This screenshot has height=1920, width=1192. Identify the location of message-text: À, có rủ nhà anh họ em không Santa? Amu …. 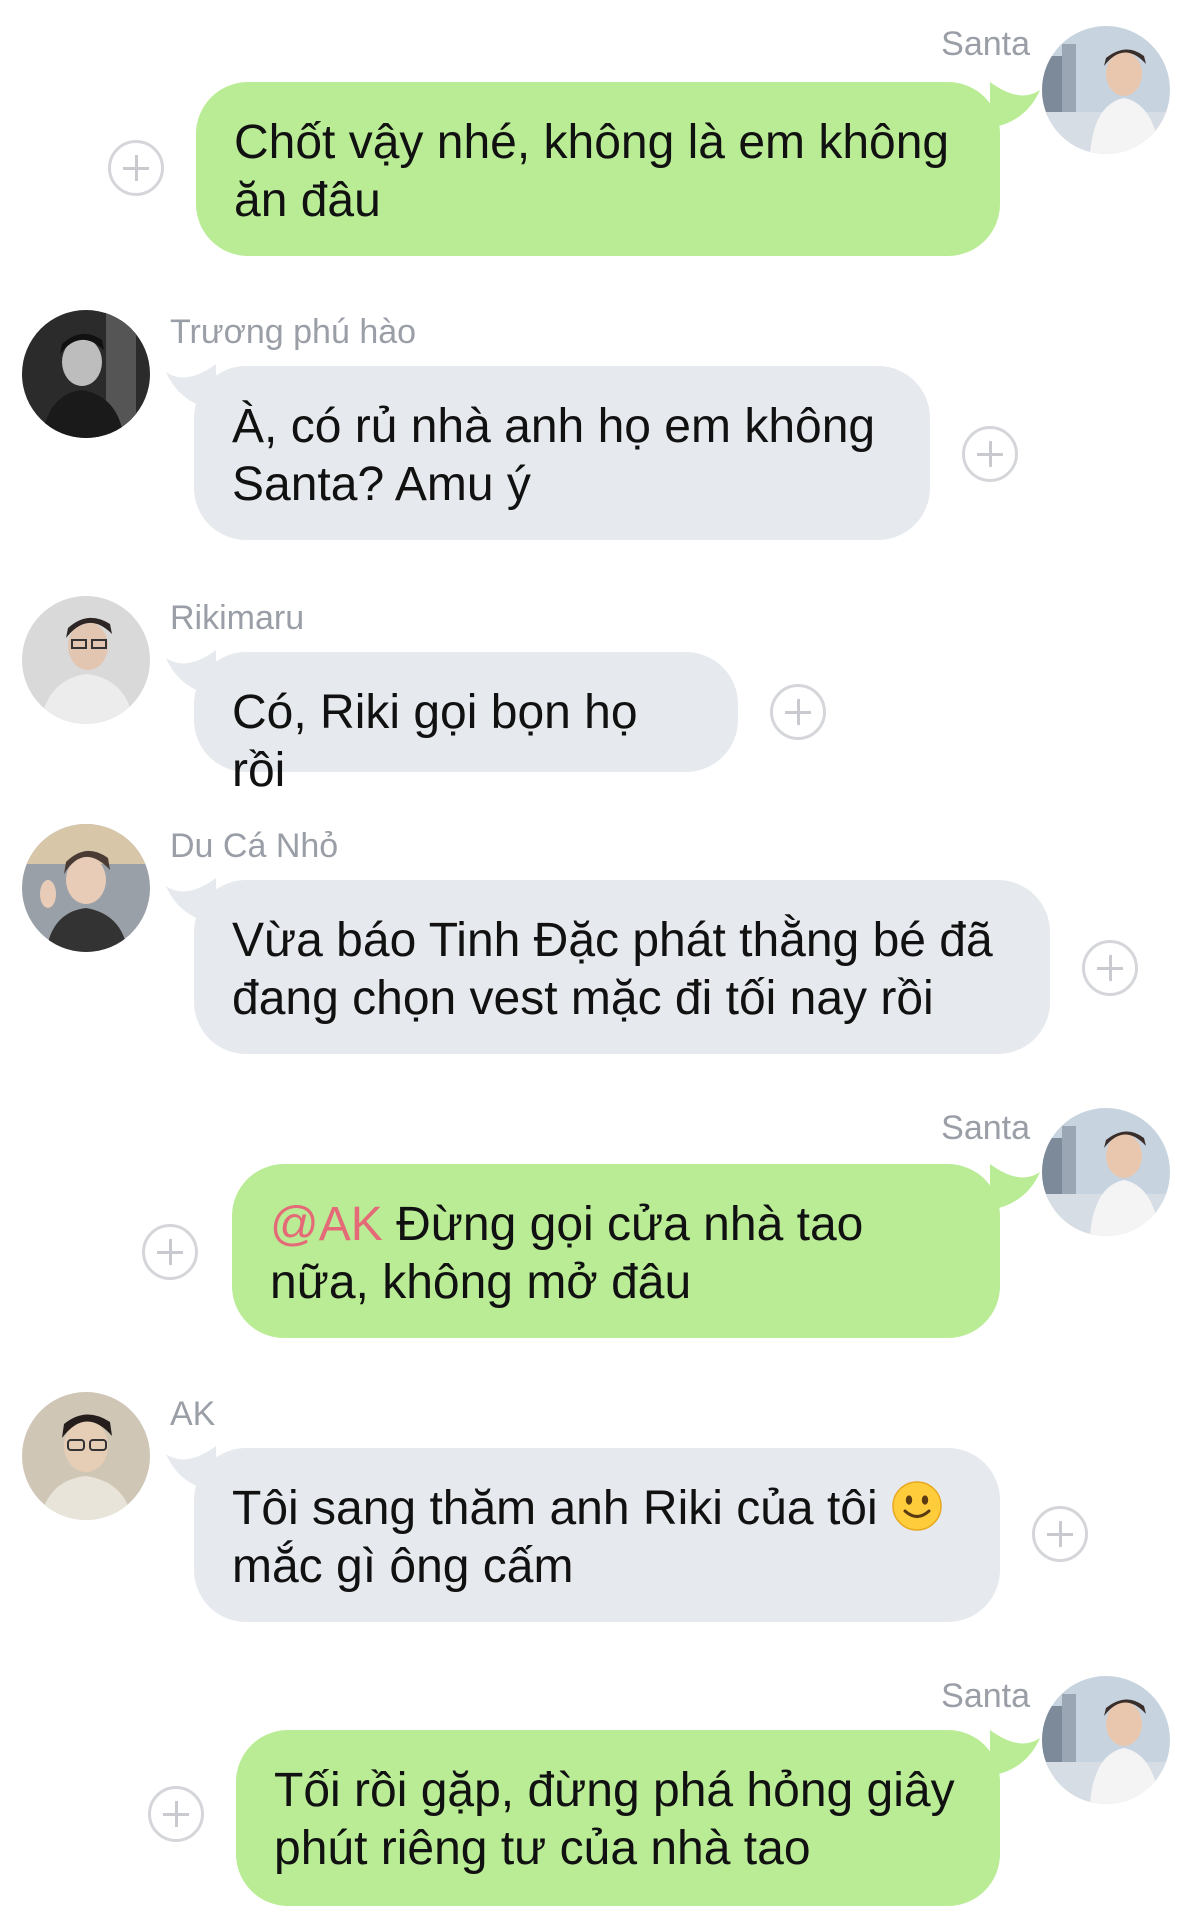
(554, 455).